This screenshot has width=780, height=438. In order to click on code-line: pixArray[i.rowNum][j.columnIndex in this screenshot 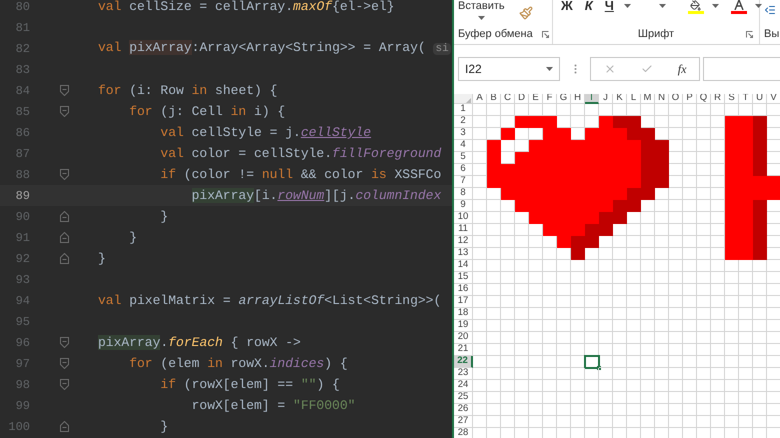, I will do `click(317, 196)`.